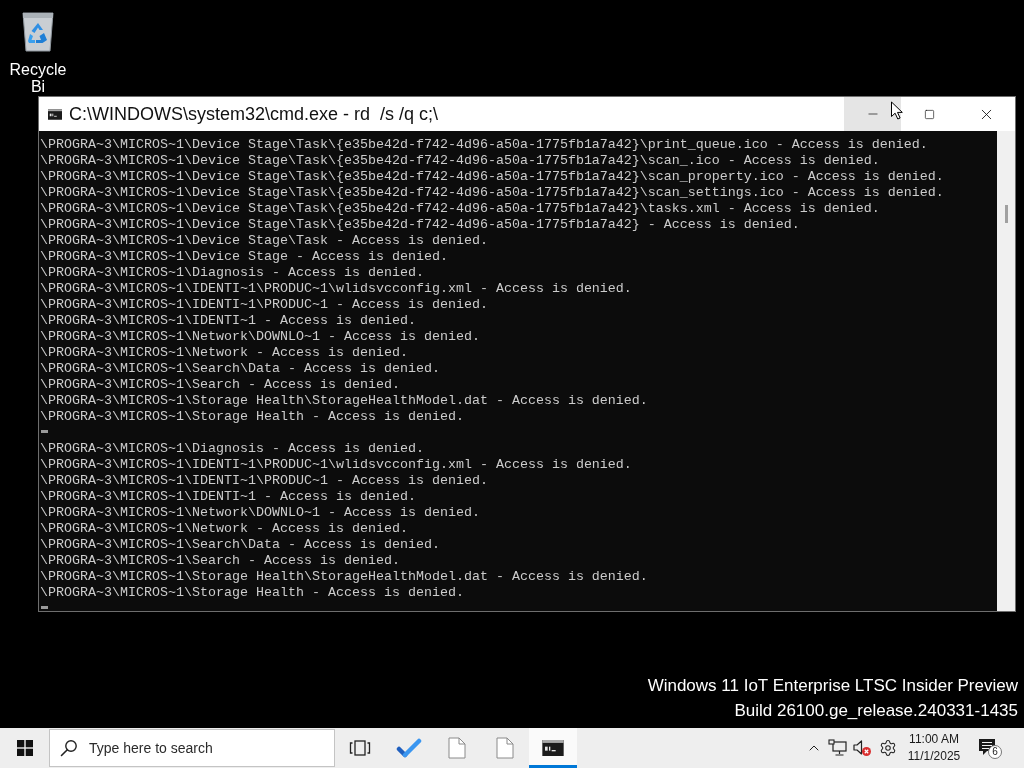  Describe the element at coordinates (264, 241) in the screenshot. I see `console-line: \PROGRA~3\MICROS~1\Device Stage\Task - Access is denied.` at that location.